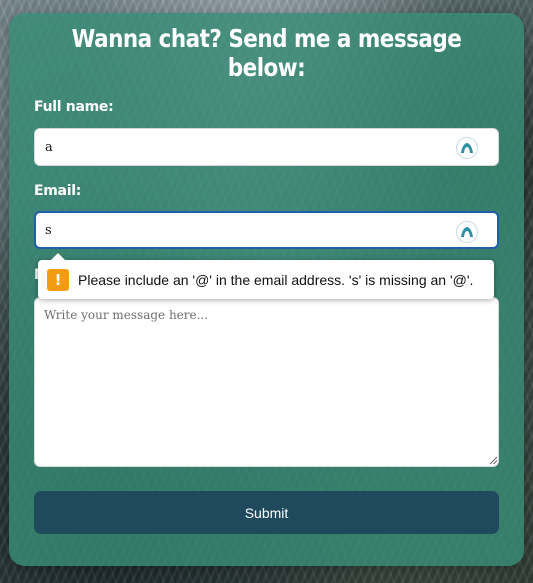 This screenshot has height=583, width=533. What do you see at coordinates (266, 512) in the screenshot?
I see `submit-button: Submit` at bounding box center [266, 512].